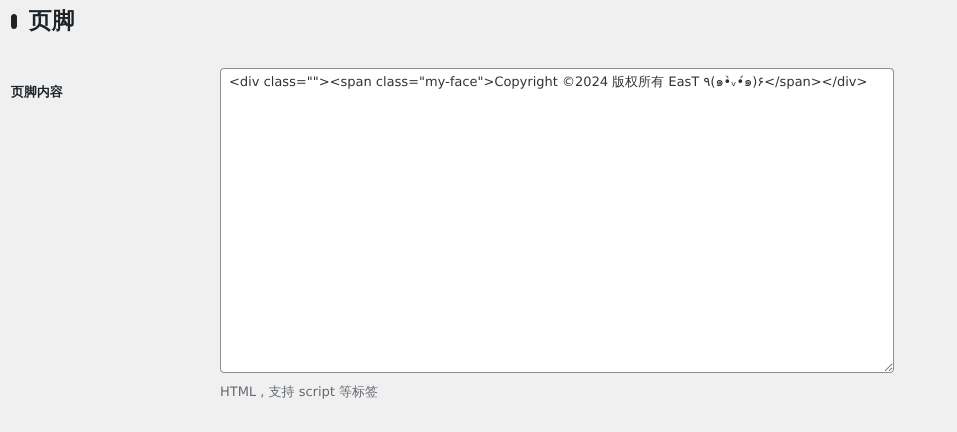  I want to click on title-marker, so click(14, 21).